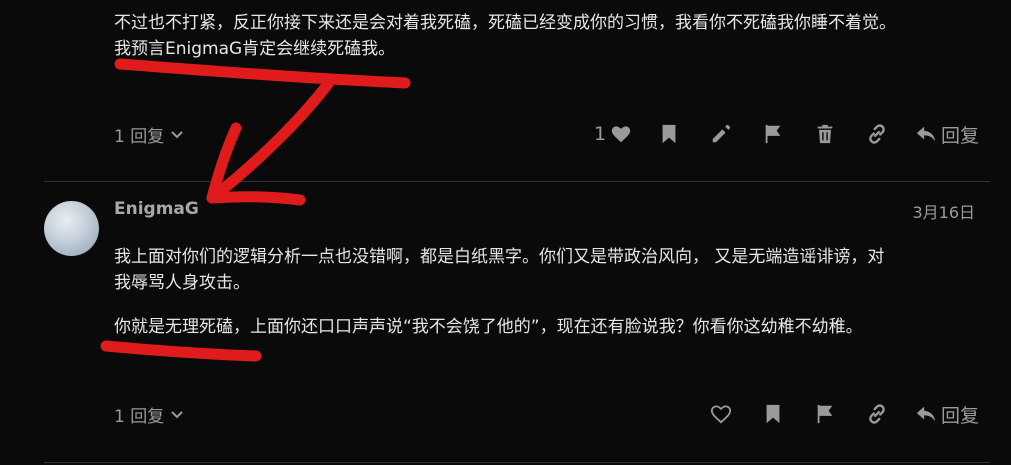  What do you see at coordinates (71, 228) in the screenshot?
I see `avatar` at bounding box center [71, 228].